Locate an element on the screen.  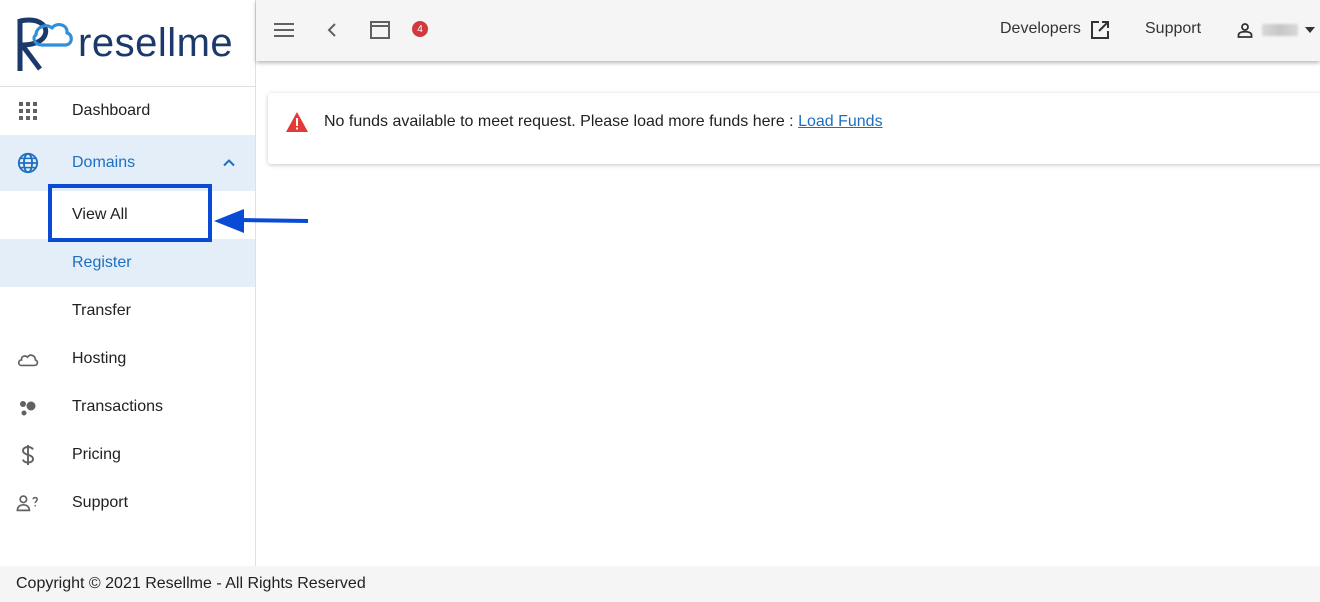
sidebar-item-domains: Domains is located at coordinates (127, 163).